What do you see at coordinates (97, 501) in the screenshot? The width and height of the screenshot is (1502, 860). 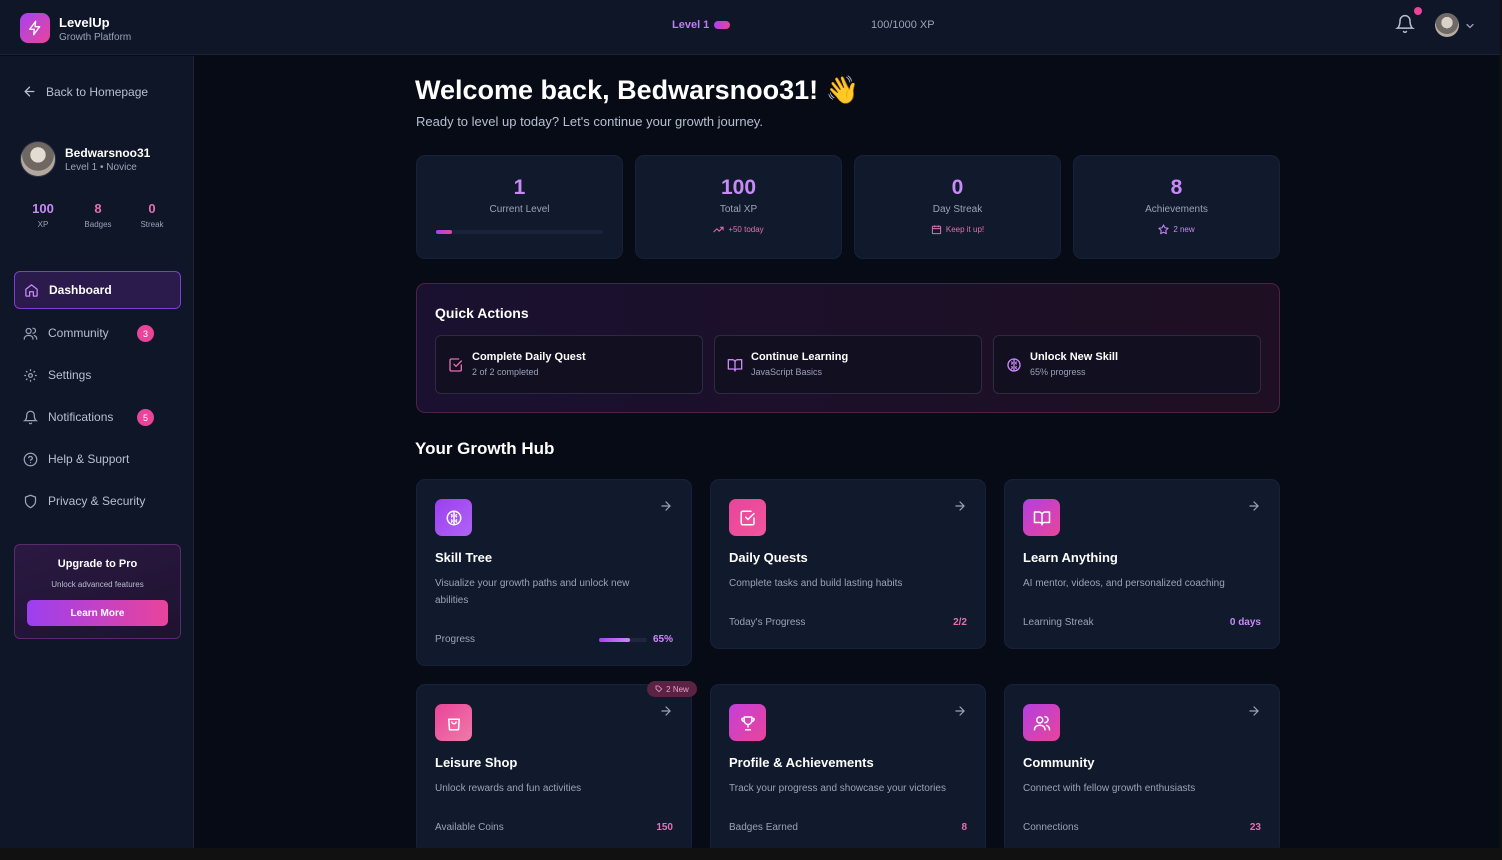 I see `sidebar-item-privacy: Privacy & Security` at bounding box center [97, 501].